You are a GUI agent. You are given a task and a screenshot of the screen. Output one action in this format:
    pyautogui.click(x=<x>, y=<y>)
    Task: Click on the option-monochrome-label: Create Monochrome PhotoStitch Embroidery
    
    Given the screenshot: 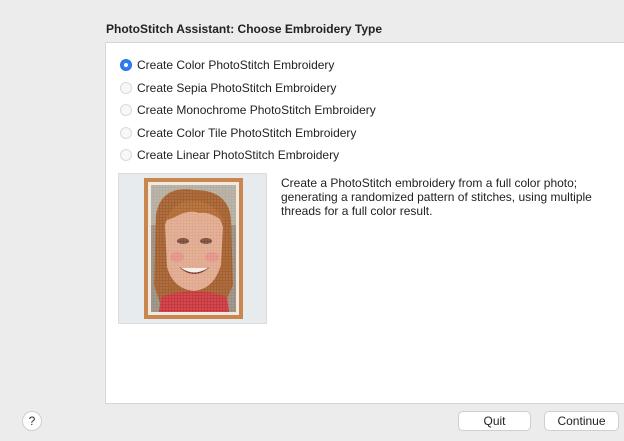 What is the action you would take?
    pyautogui.click(x=256, y=110)
    